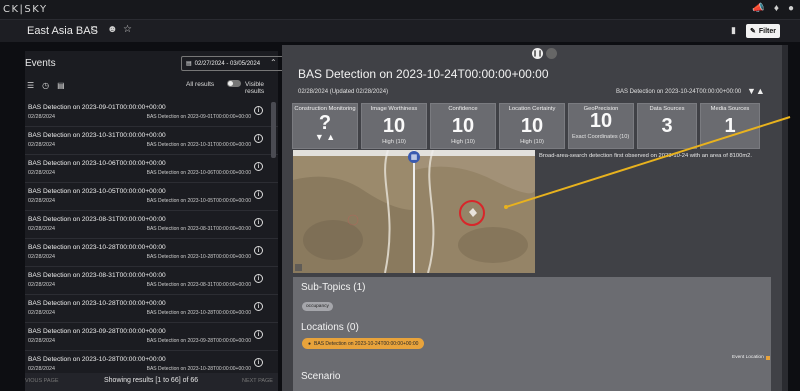 The height and width of the screenshot is (391, 800). I want to click on account-icon: ●, so click(791, 8).